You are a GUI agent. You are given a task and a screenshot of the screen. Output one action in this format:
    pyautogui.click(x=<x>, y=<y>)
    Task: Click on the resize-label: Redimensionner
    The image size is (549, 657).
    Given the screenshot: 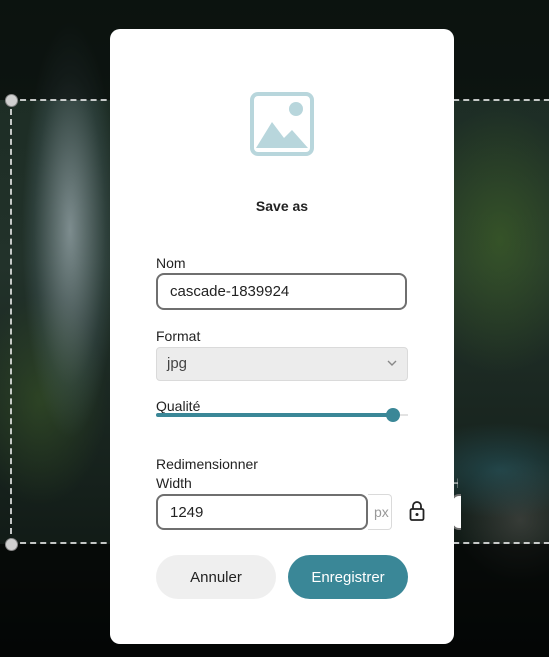 What is the action you would take?
    pyautogui.click(x=207, y=464)
    